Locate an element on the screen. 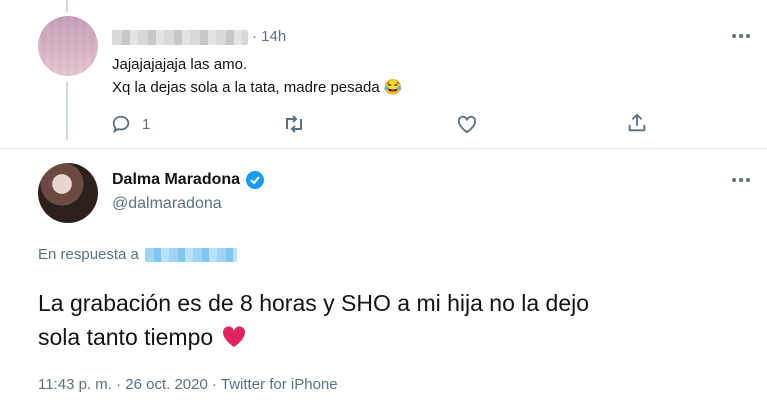 This screenshot has height=406, width=767. reply-count: 1 is located at coordinates (146, 124).